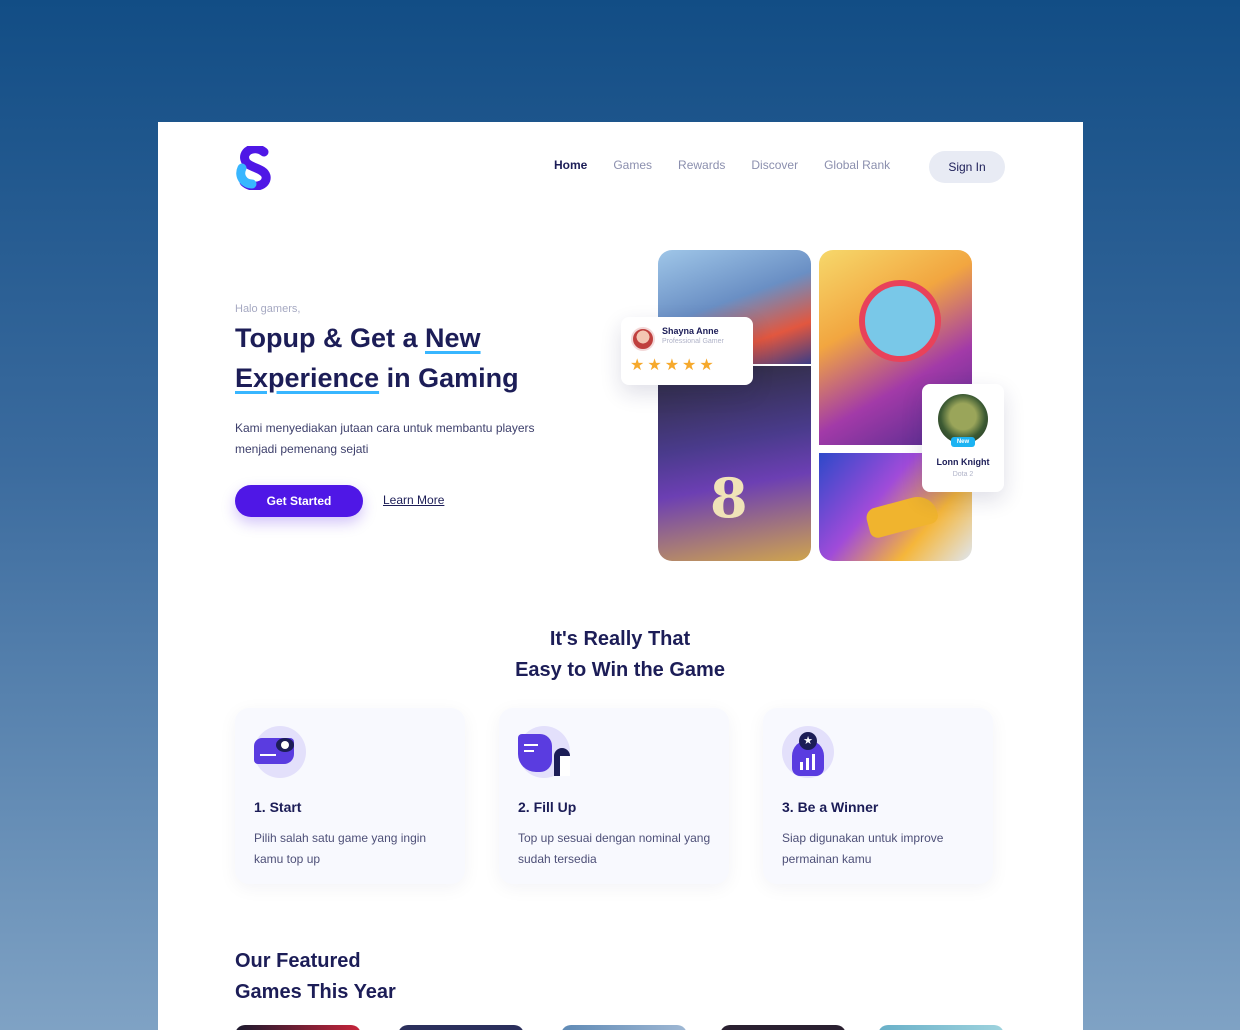 The height and width of the screenshot is (1030, 1240). Describe the element at coordinates (570, 165) in the screenshot. I see `nav-home: Home` at that location.